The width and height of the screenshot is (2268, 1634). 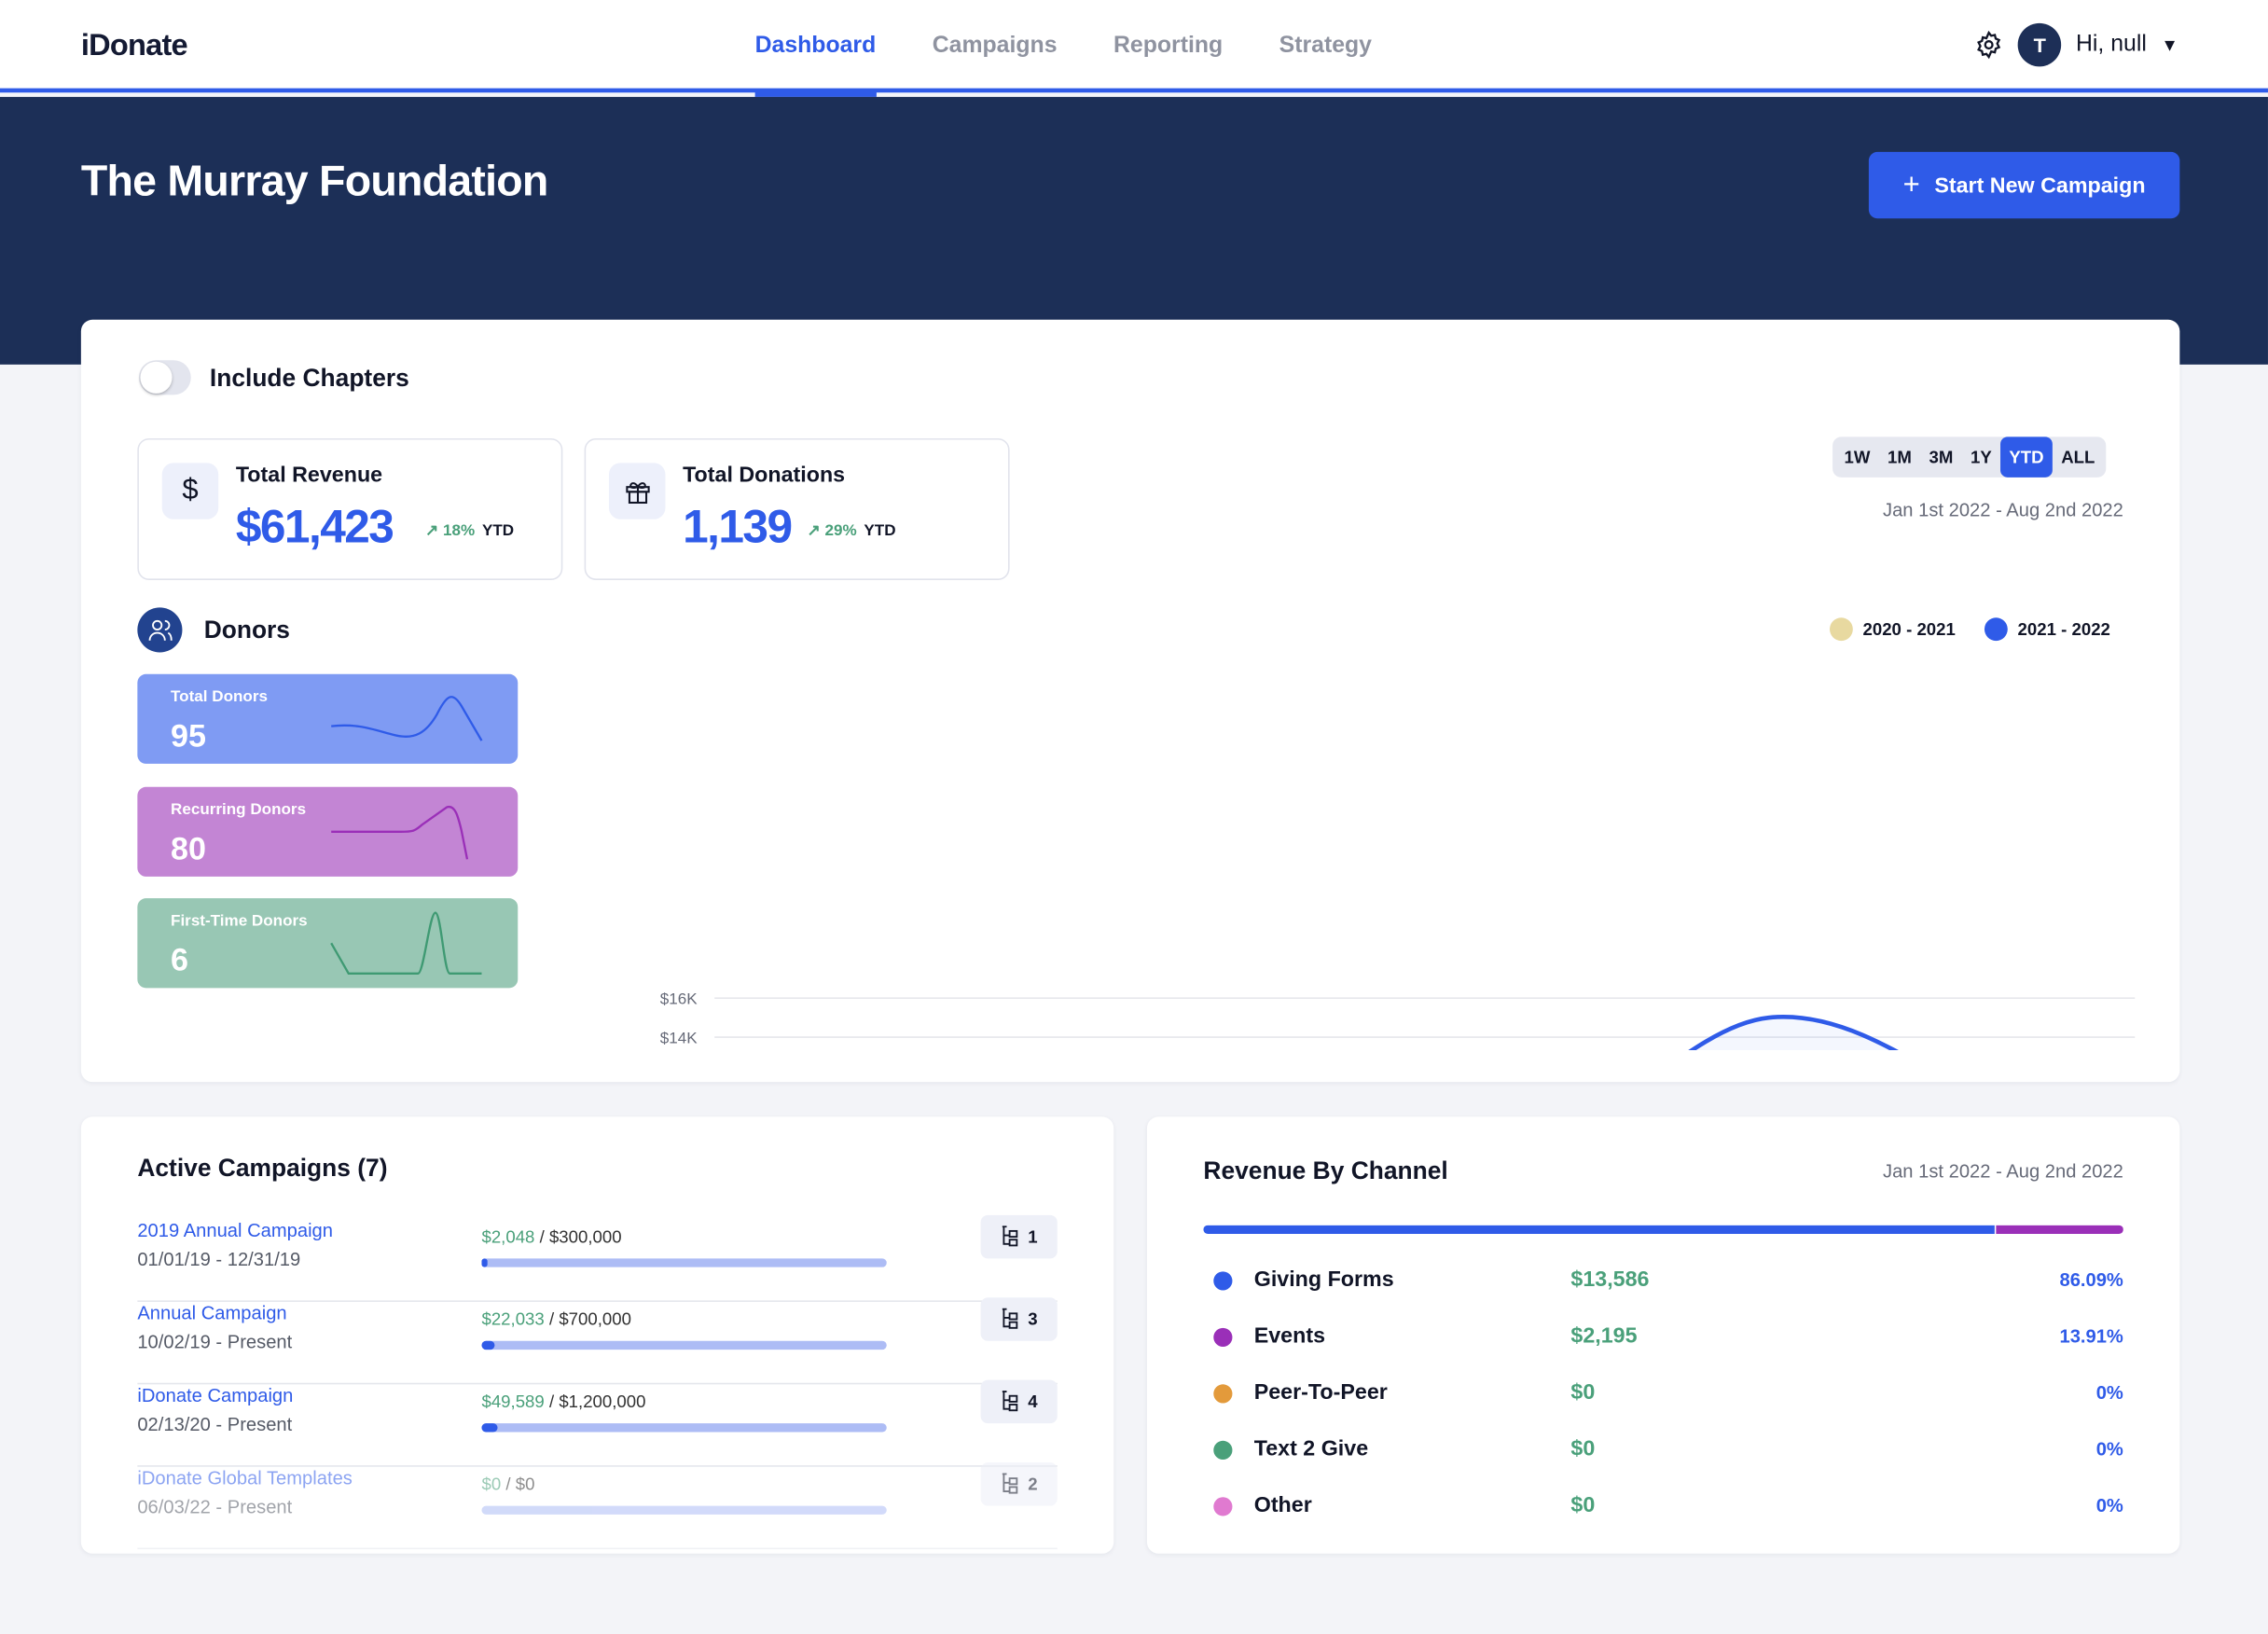 I want to click on campaign-amount: $22,033 / $700,000, so click(x=556, y=1319).